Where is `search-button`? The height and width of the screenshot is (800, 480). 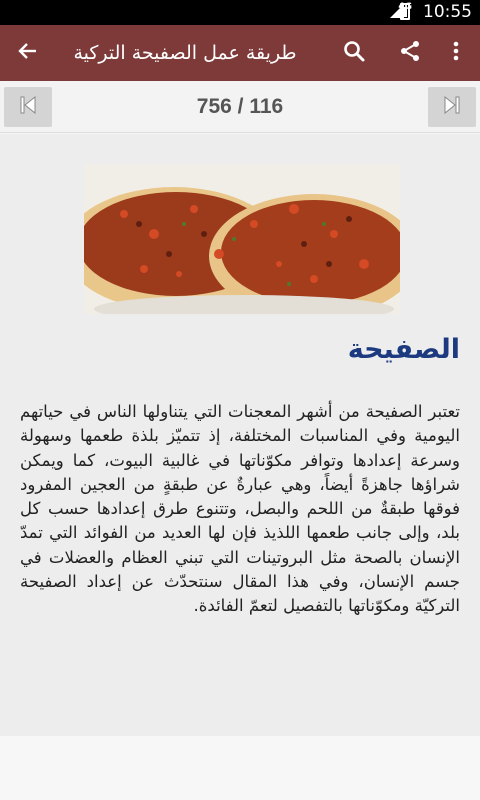
search-button is located at coordinates (354, 53).